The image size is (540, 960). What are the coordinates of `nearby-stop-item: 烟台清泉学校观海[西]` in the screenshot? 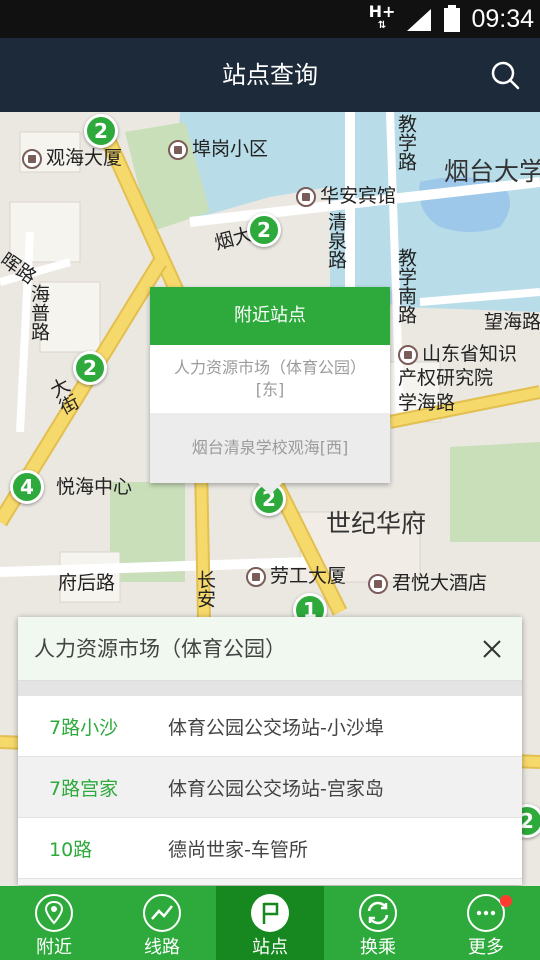 It's located at (270, 448).